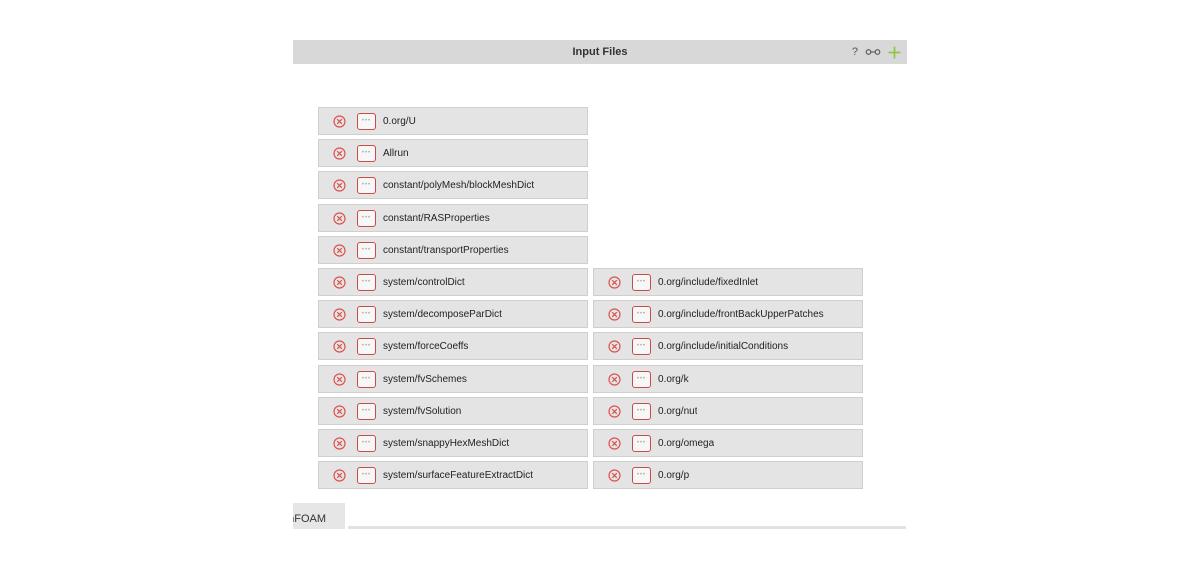  Describe the element at coordinates (424, 282) in the screenshot. I see `file-label: system/controlDict` at that location.